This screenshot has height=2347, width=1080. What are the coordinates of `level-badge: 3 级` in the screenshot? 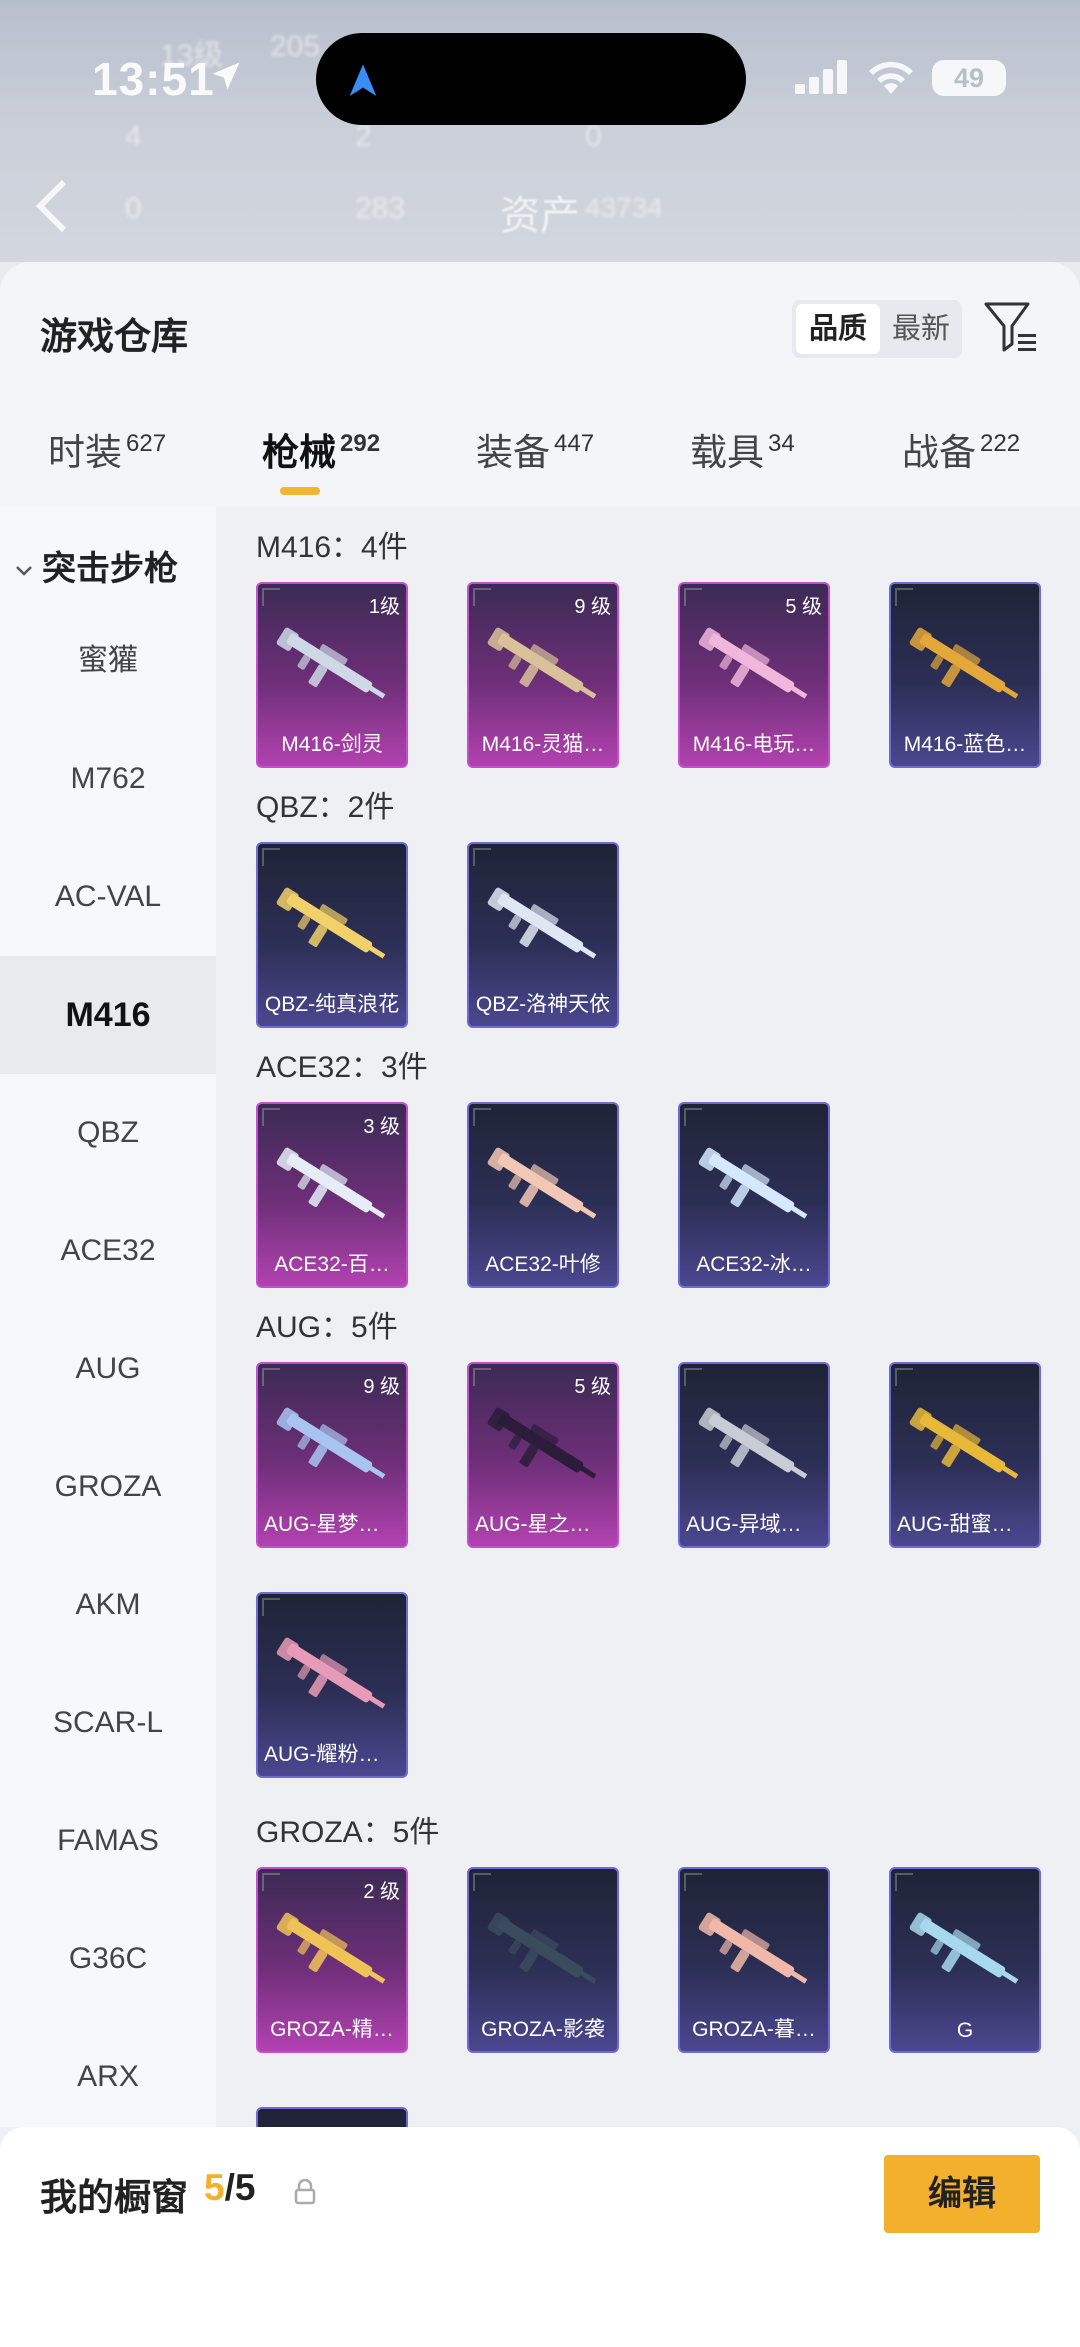 It's located at (381, 1127).